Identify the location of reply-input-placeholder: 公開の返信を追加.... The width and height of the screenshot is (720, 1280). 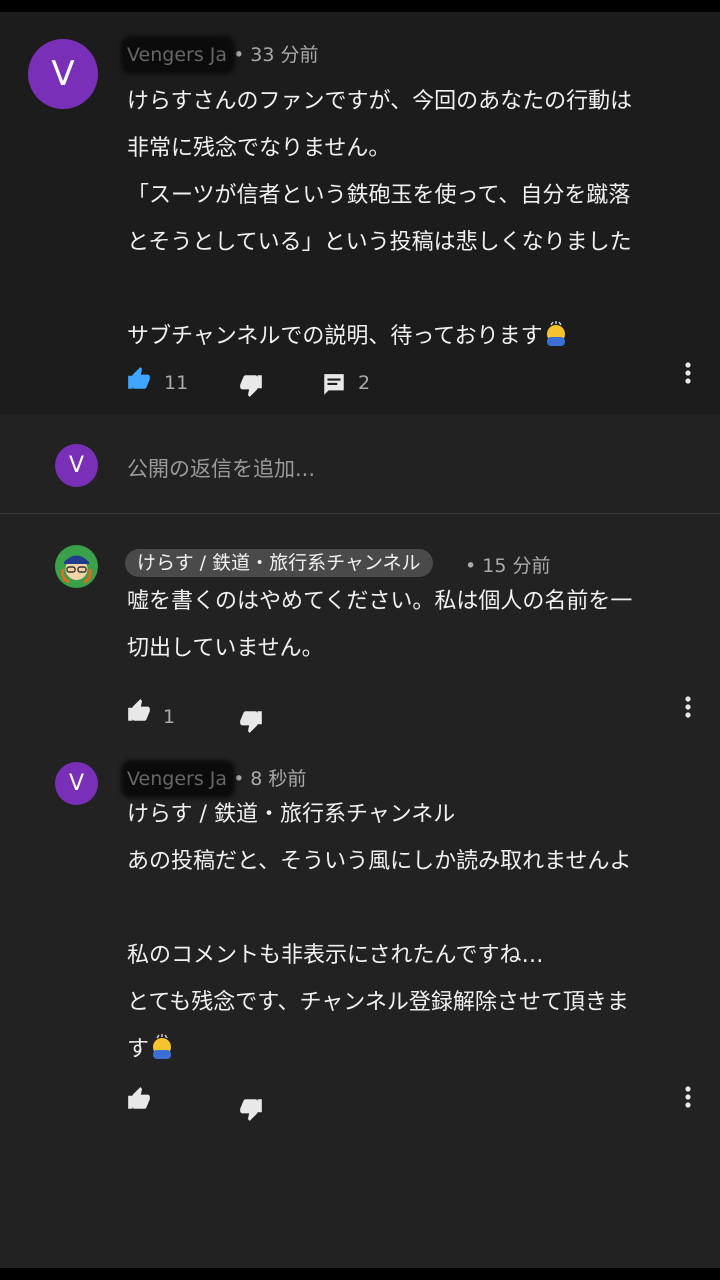
(221, 468).